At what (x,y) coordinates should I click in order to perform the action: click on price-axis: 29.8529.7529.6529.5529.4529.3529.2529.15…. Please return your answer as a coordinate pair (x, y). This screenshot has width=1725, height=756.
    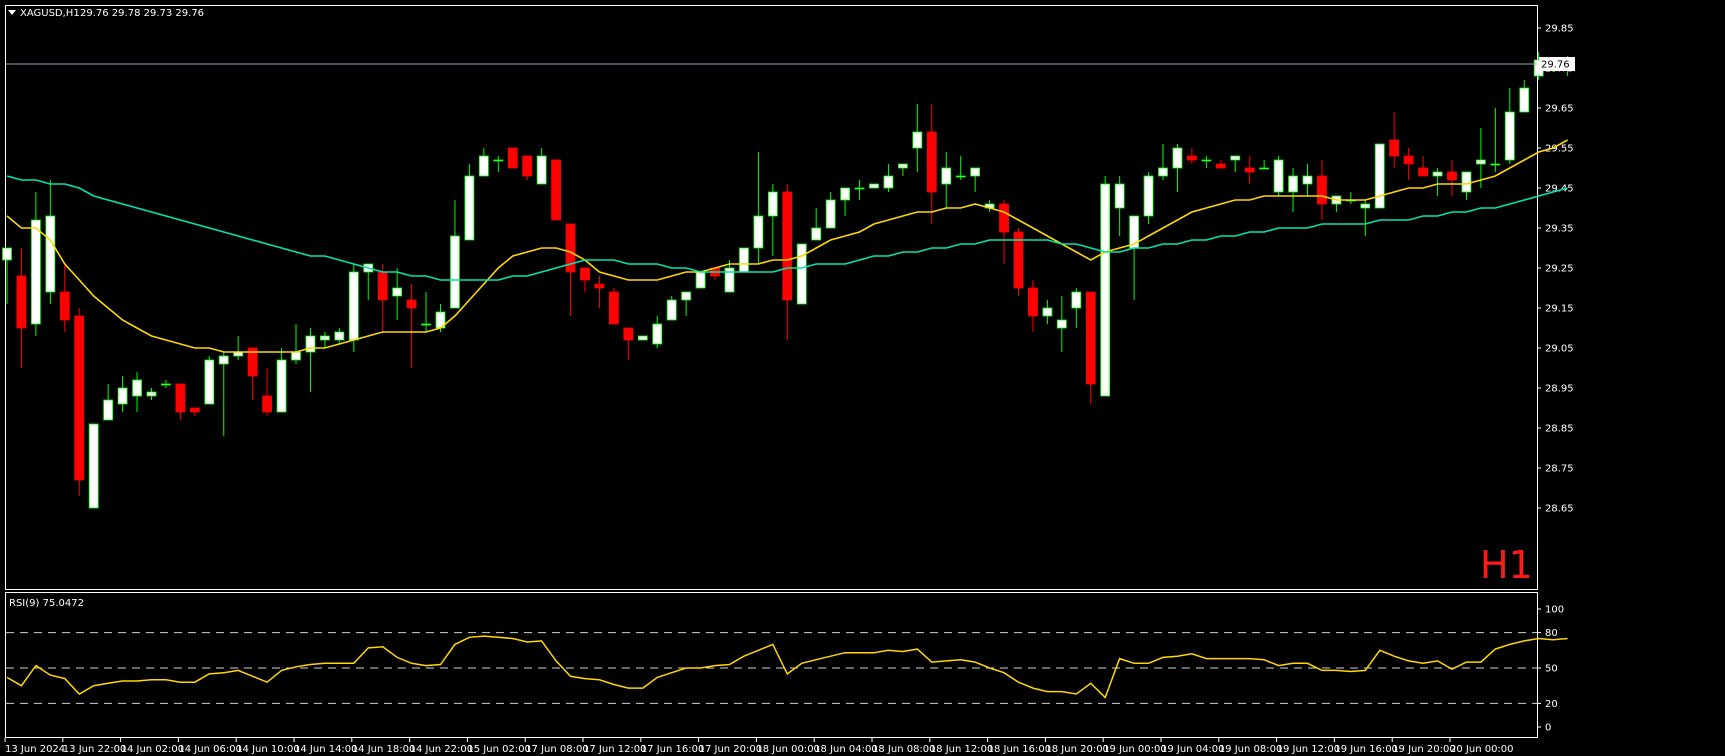
    Looking at the image, I should click on (1555, 269).